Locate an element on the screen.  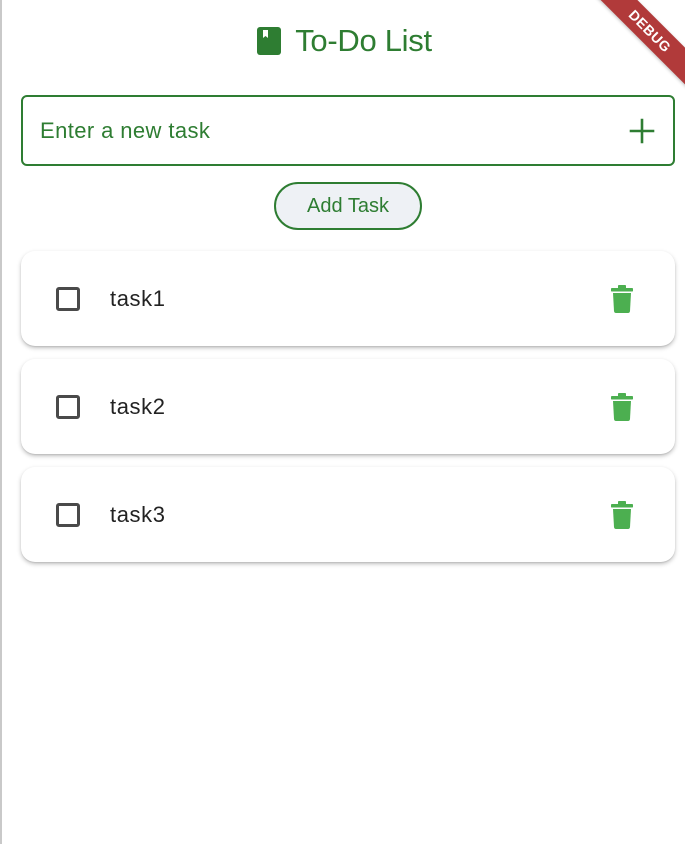
task-item: task2 is located at coordinates (348, 406).